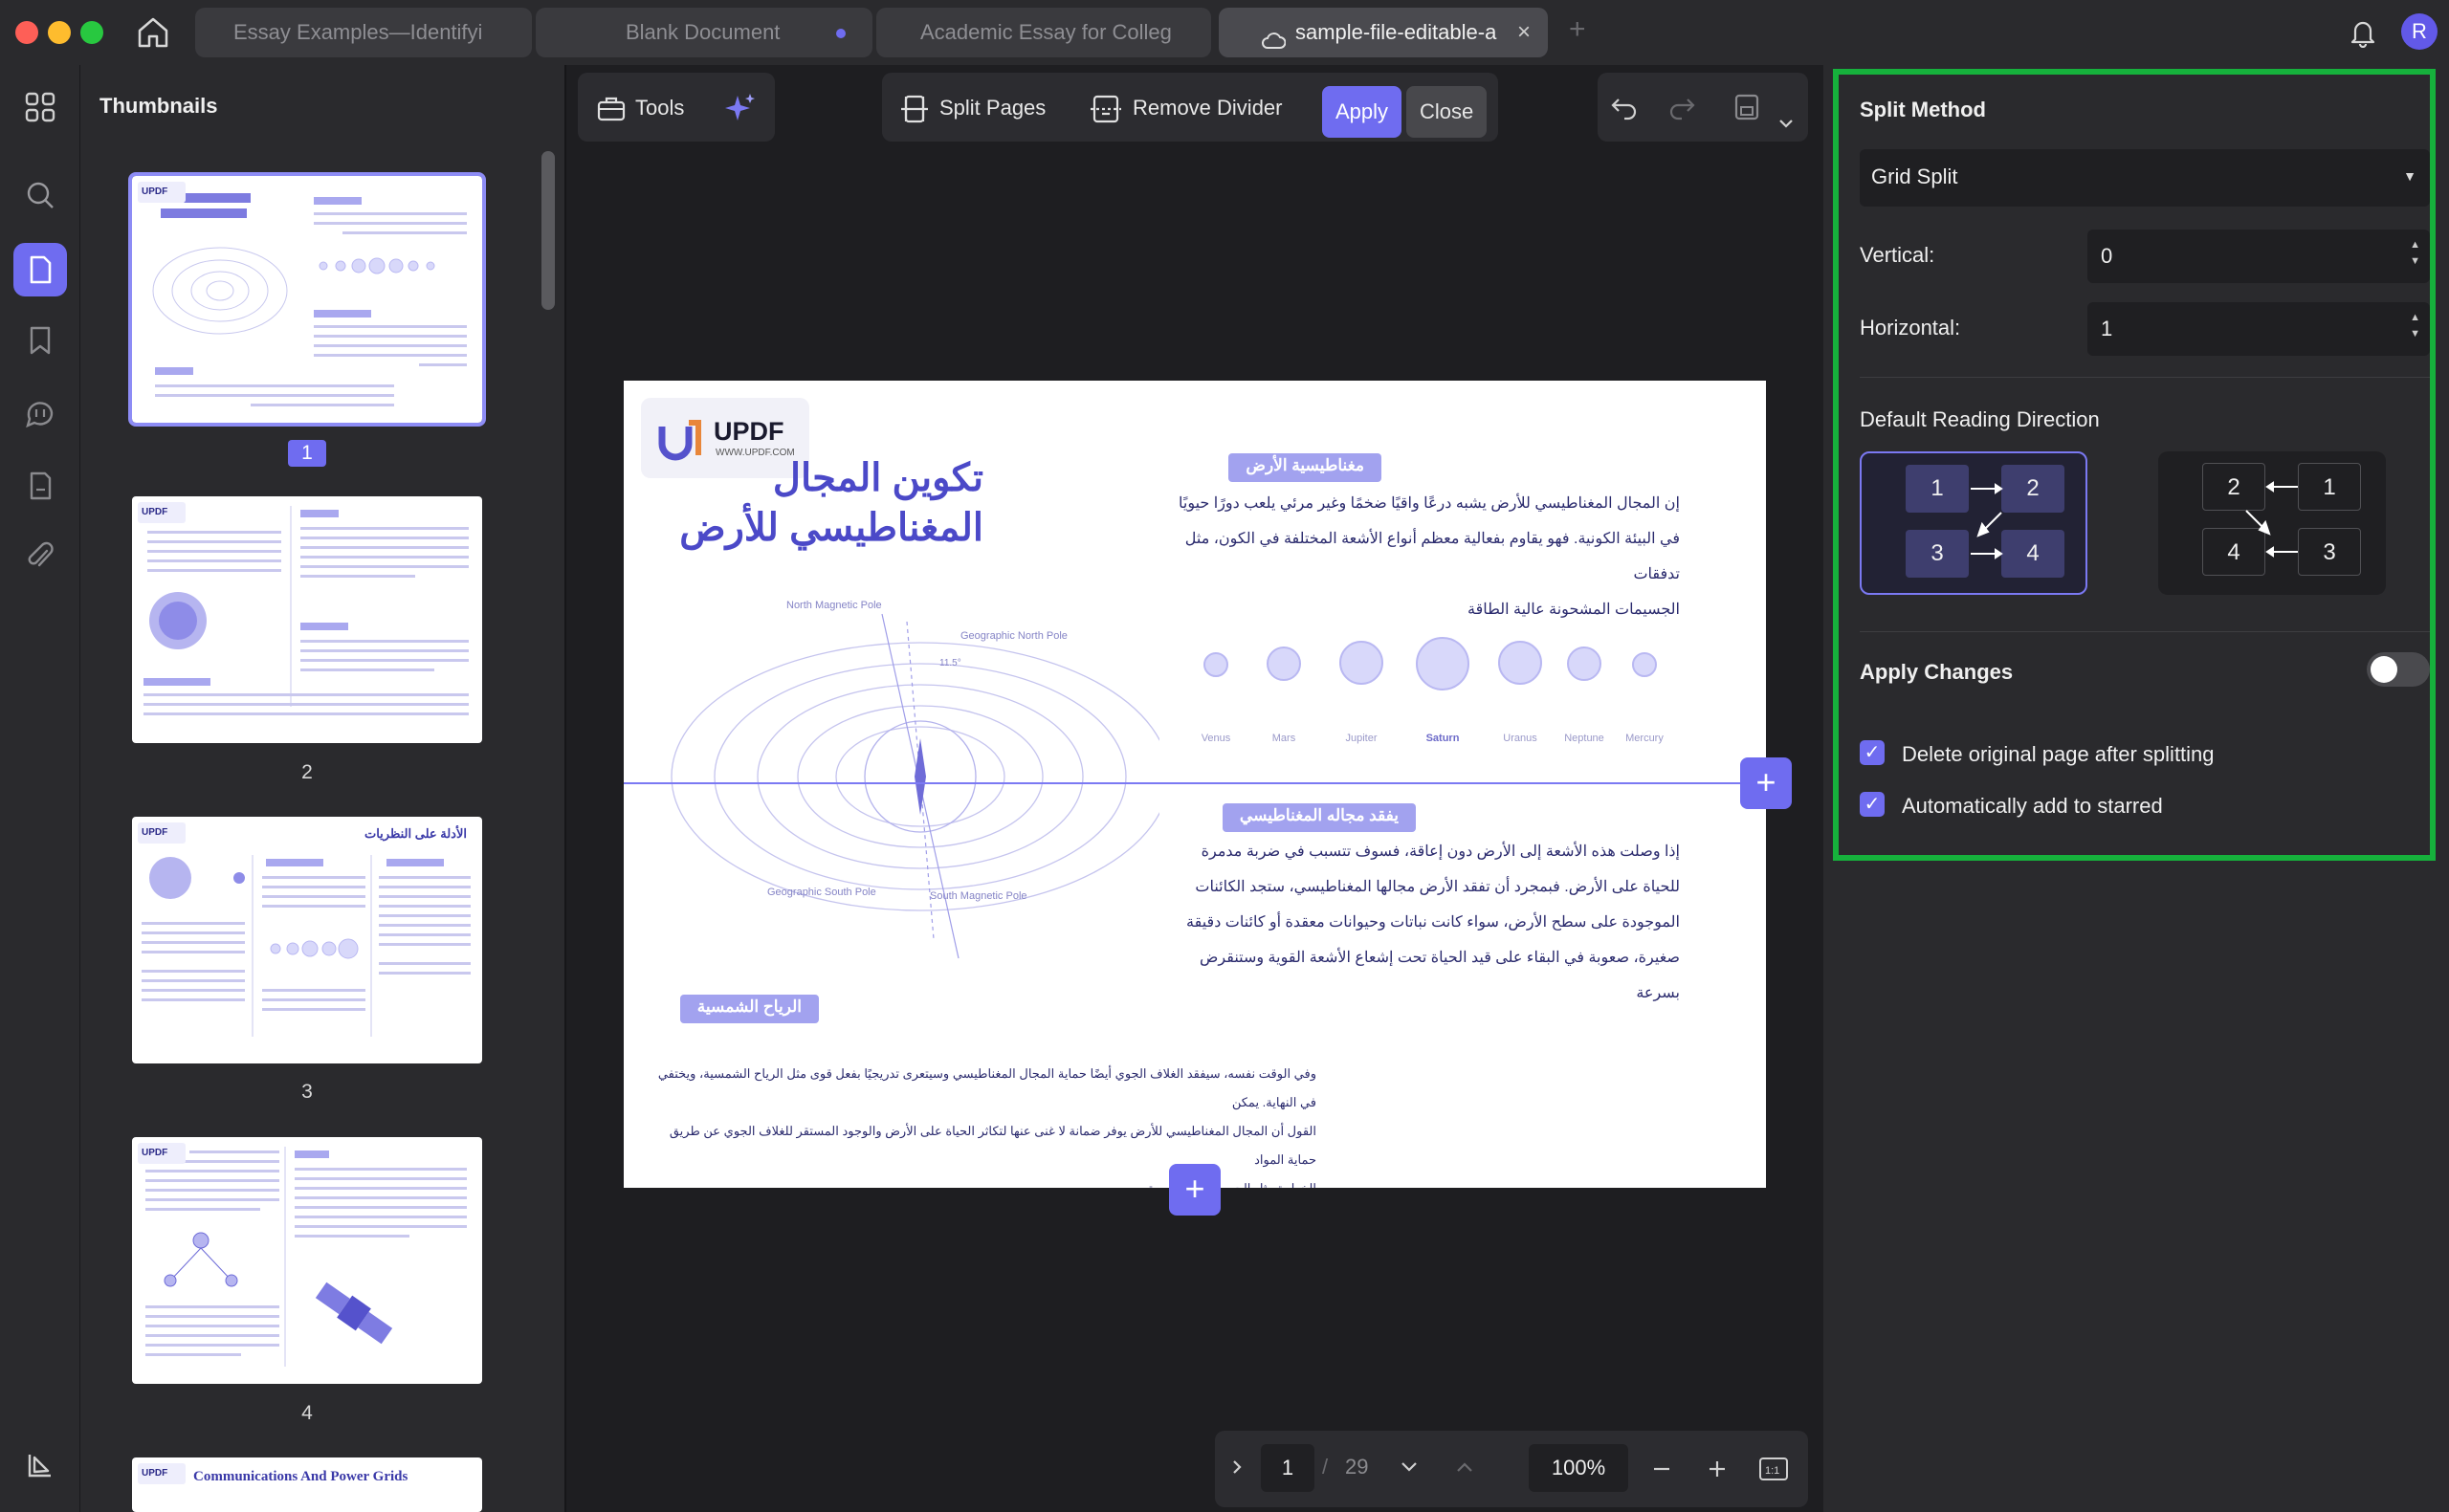  I want to click on thumbnail-page-3-preview, so click(307, 946).